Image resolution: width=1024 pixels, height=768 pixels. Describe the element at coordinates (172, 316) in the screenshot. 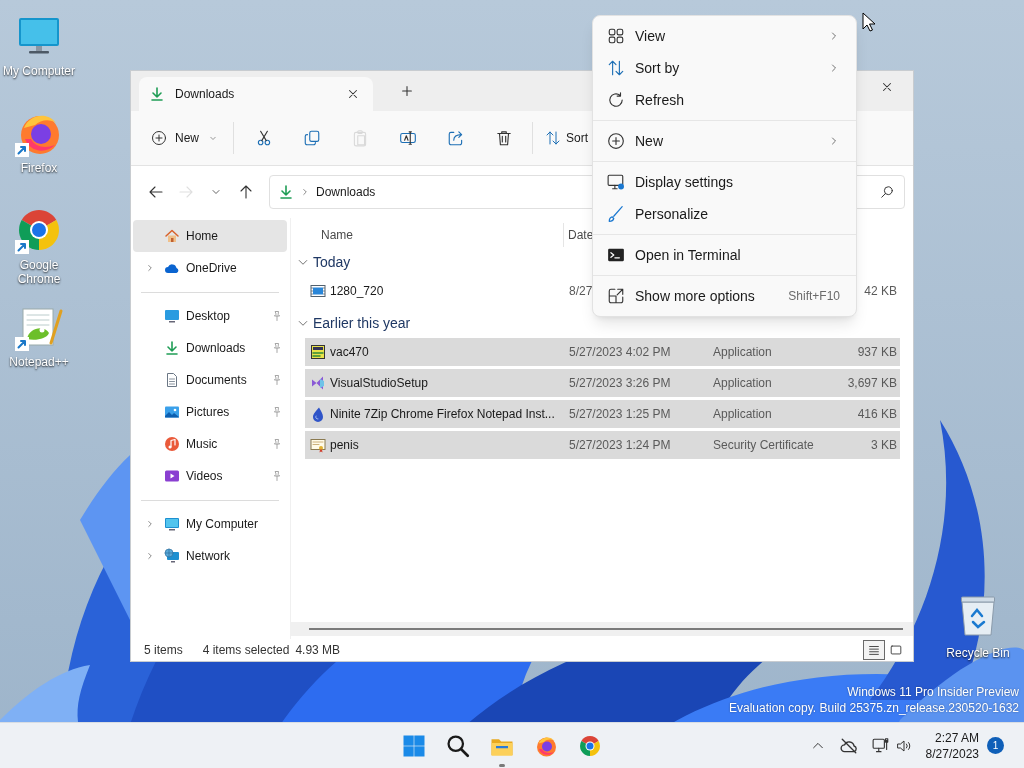

I see `desktop-icon` at that location.